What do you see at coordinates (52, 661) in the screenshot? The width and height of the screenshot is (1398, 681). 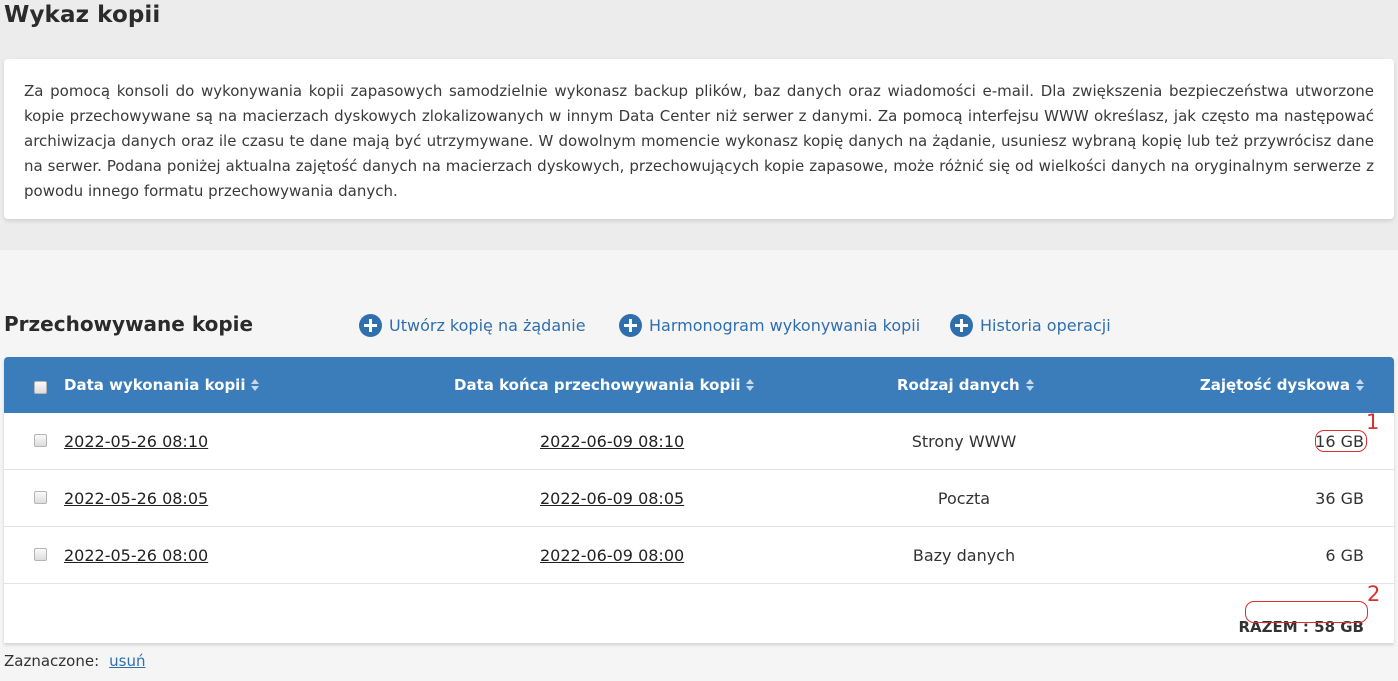 I see `selected-label: Zaznaczone:` at bounding box center [52, 661].